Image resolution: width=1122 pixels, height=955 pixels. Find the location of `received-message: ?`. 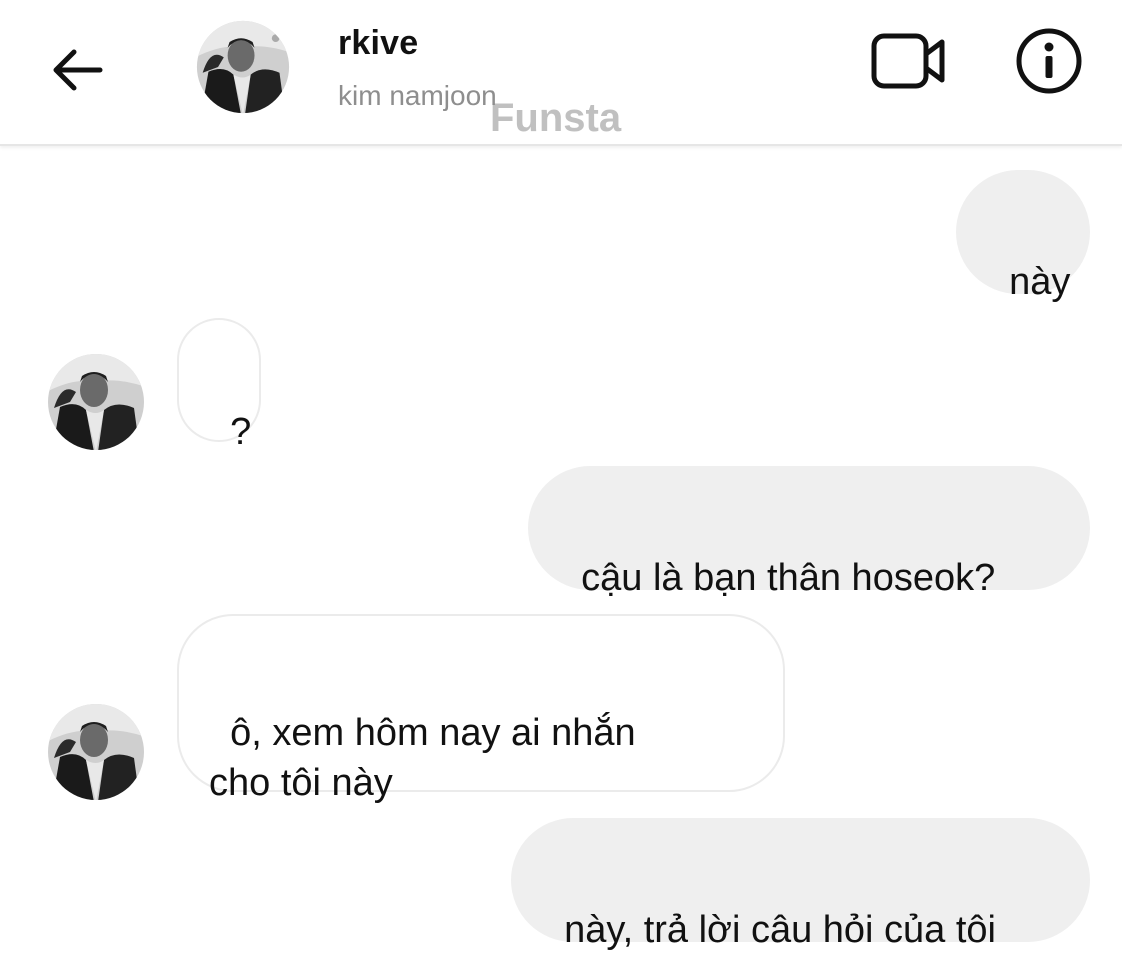

received-message: ? is located at coordinates (219, 385).